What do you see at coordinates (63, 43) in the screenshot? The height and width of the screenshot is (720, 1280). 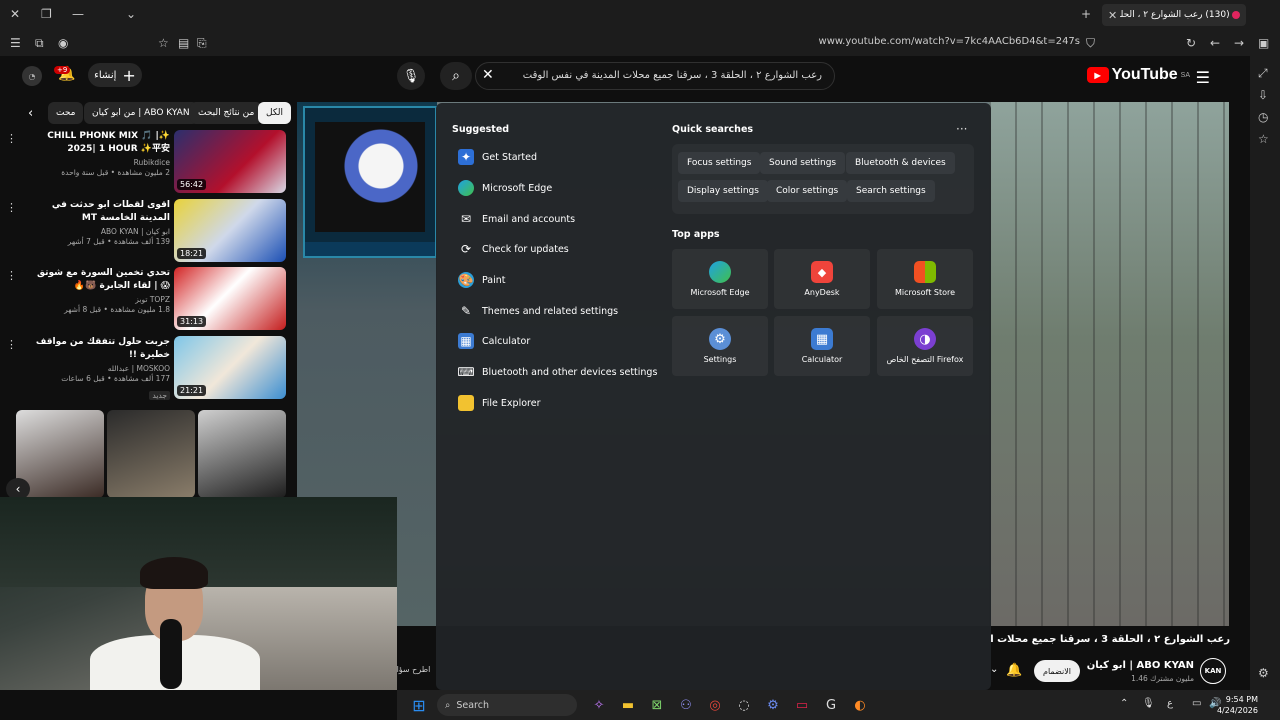 I see `account-icon: ◉` at bounding box center [63, 43].